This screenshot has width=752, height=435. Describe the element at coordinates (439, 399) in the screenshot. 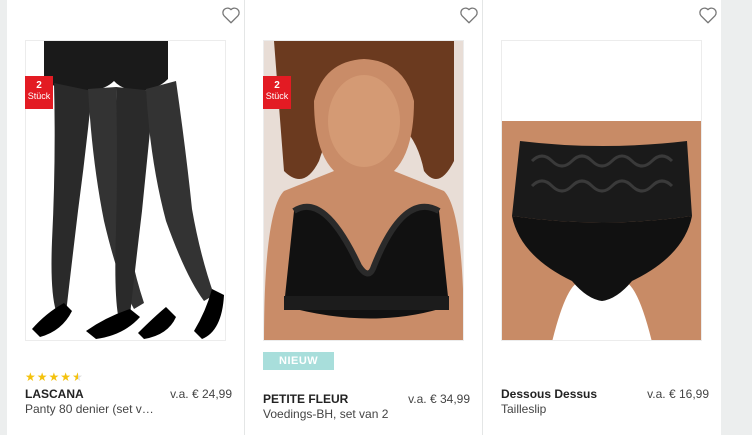

I see `product-price: v.a. € 34,99` at that location.